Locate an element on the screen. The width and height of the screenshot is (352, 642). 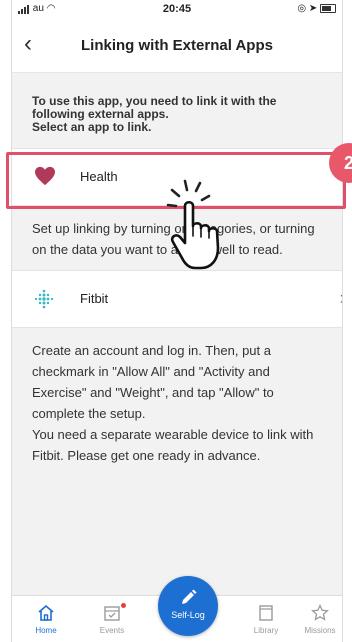
page-title: Linking with External Apps is located at coordinates (177, 45).